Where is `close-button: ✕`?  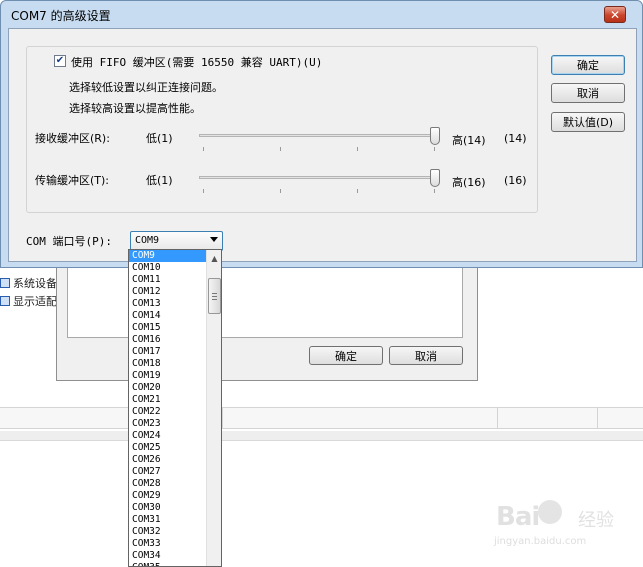 close-button: ✕ is located at coordinates (615, 14).